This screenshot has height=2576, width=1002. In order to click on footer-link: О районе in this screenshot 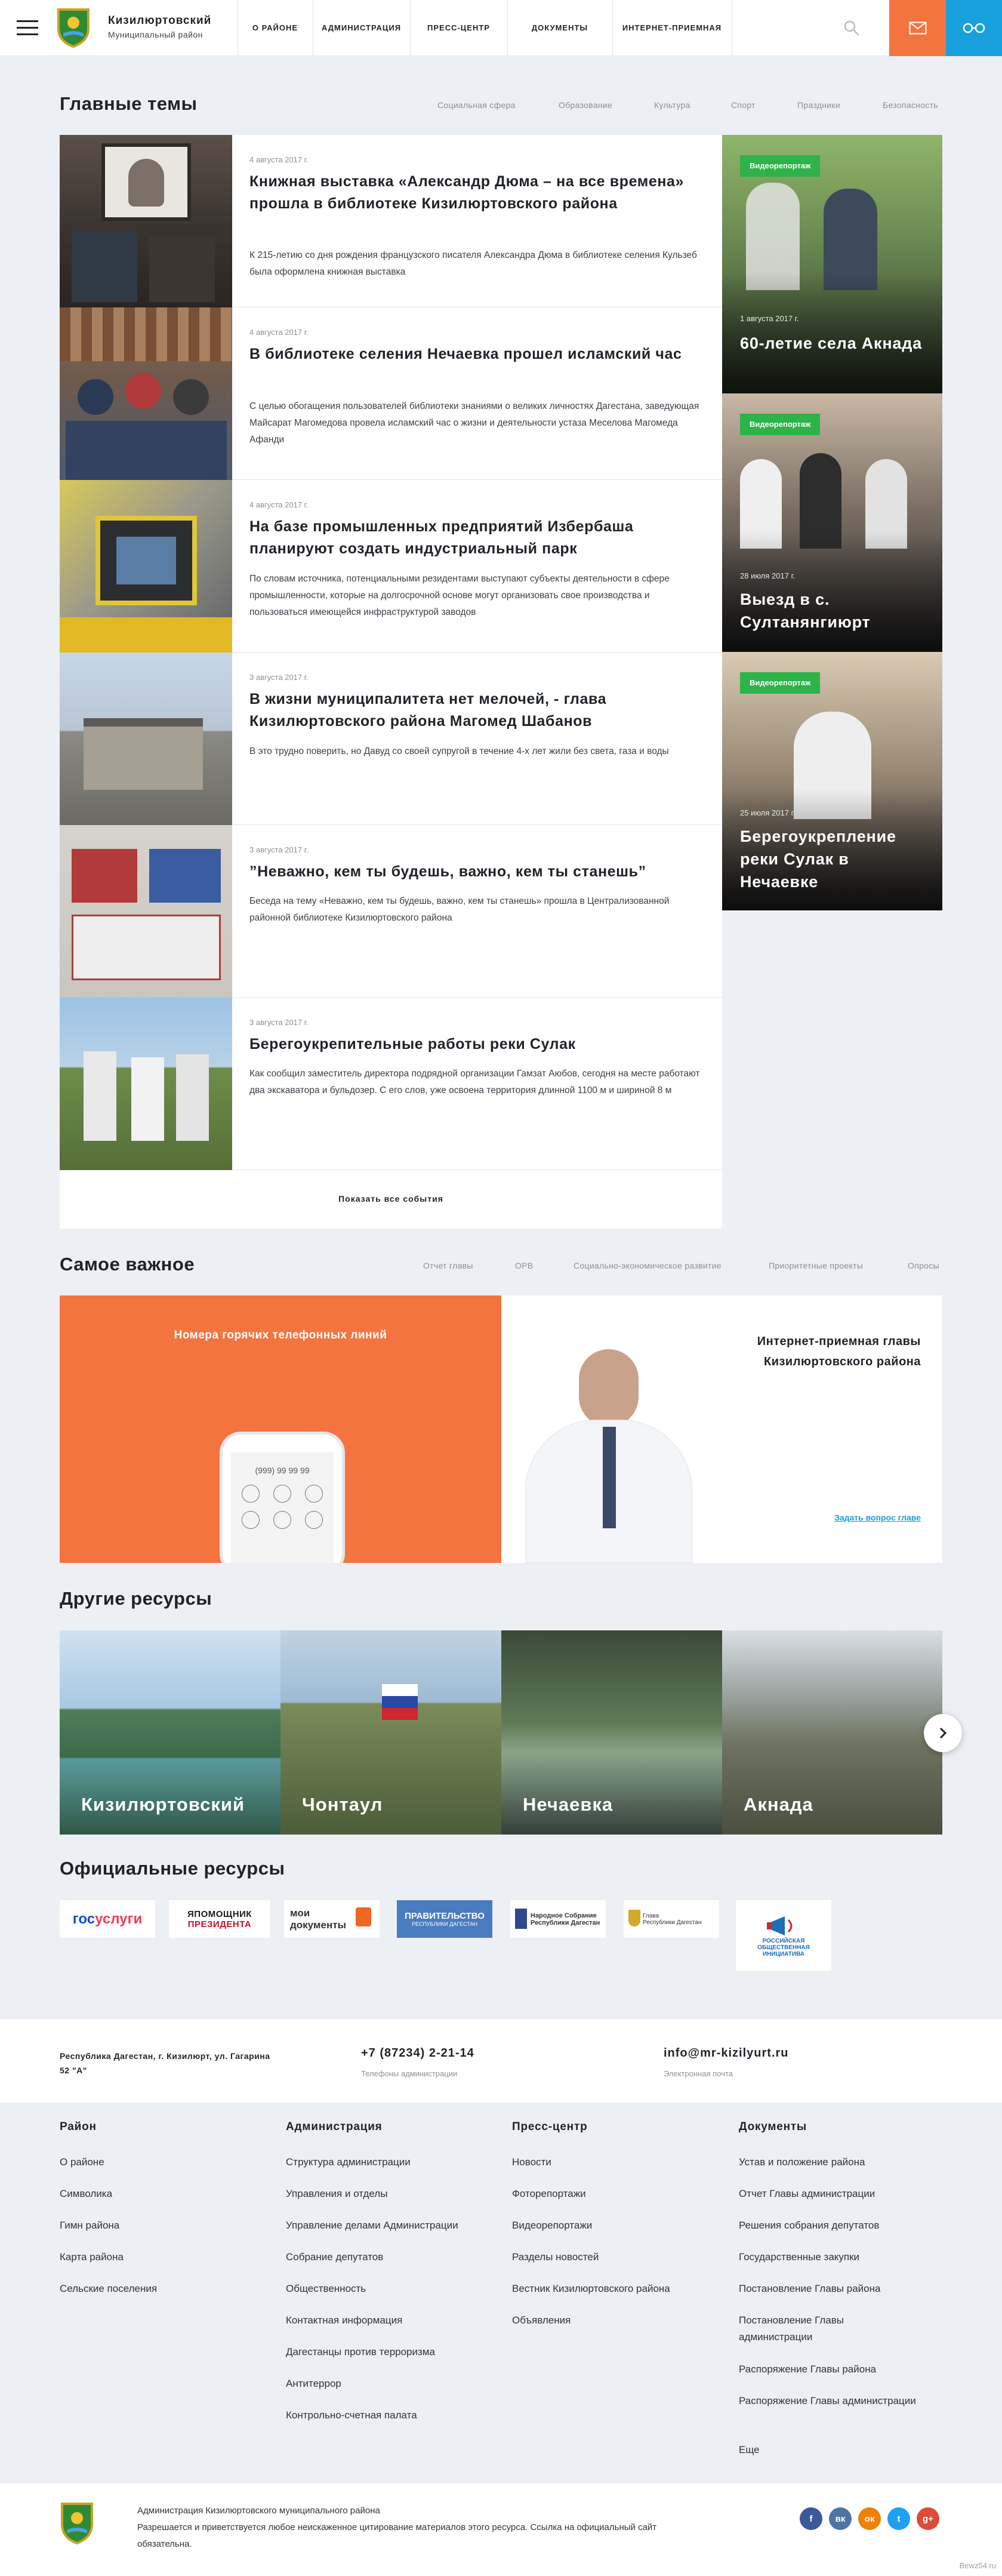, I will do `click(158, 2162)`.